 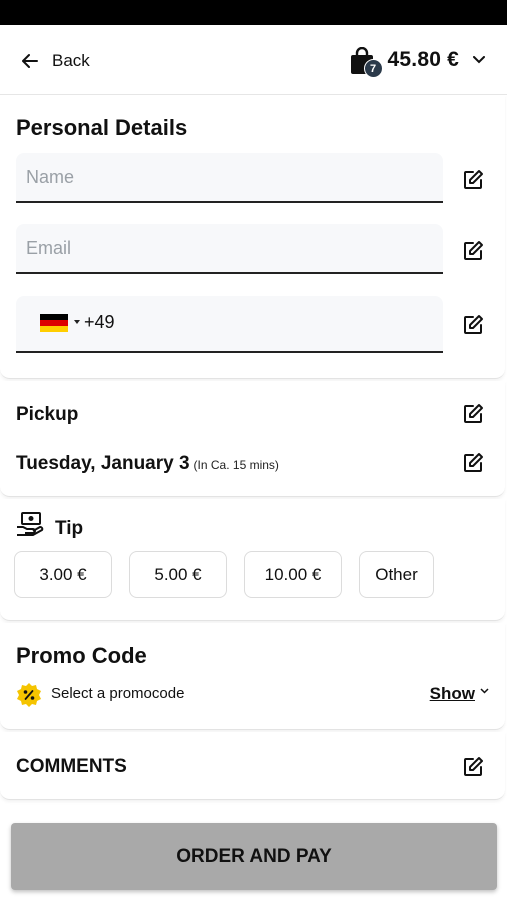 What do you see at coordinates (253, 695) in the screenshot?
I see `promo-select-row: Select a promocode Show` at bounding box center [253, 695].